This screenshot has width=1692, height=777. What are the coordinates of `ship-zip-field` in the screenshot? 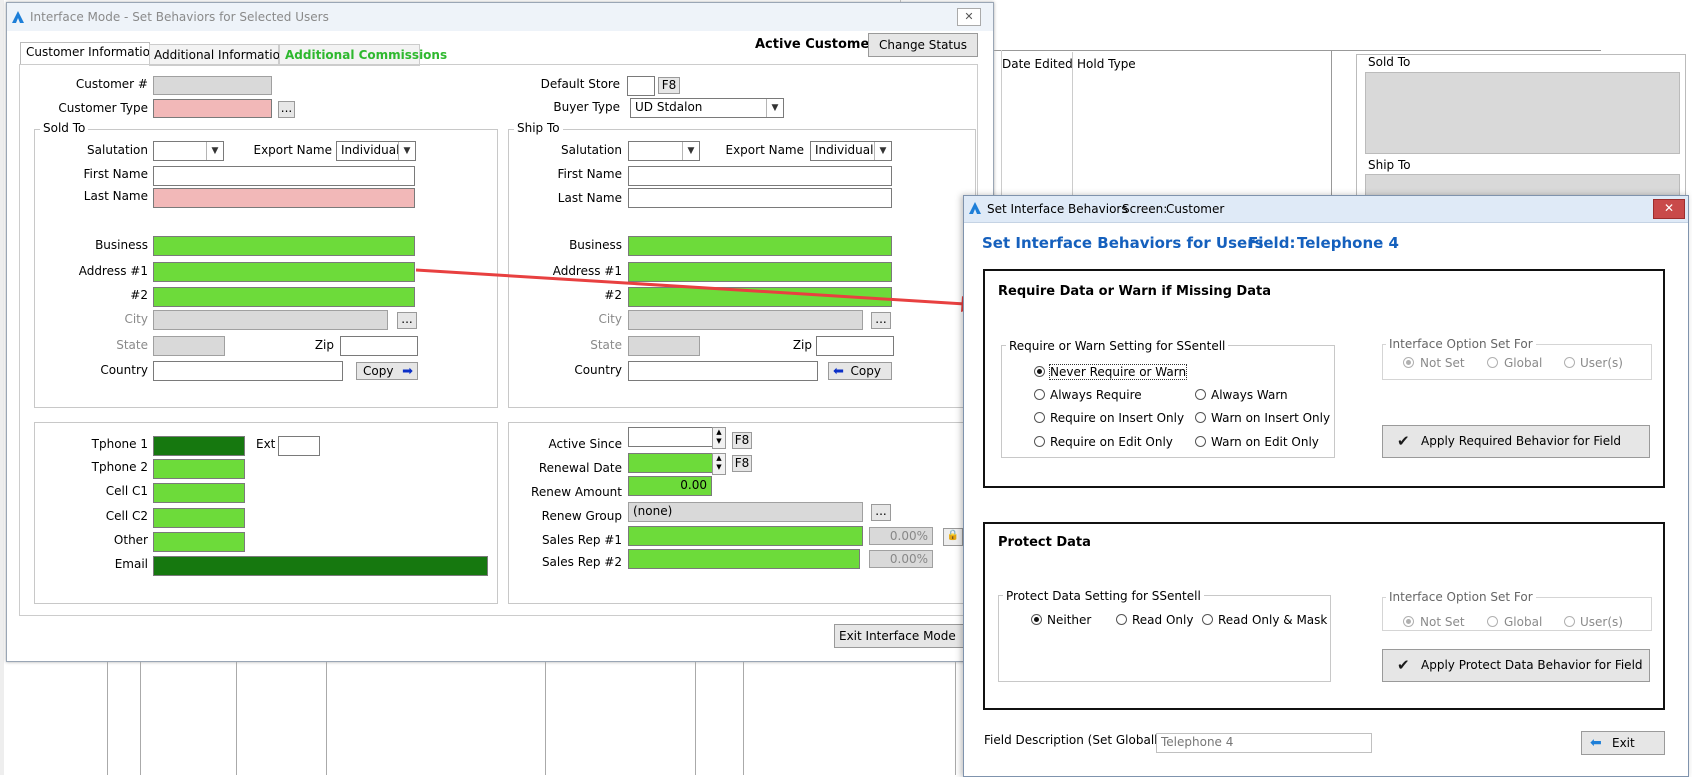 It's located at (855, 346).